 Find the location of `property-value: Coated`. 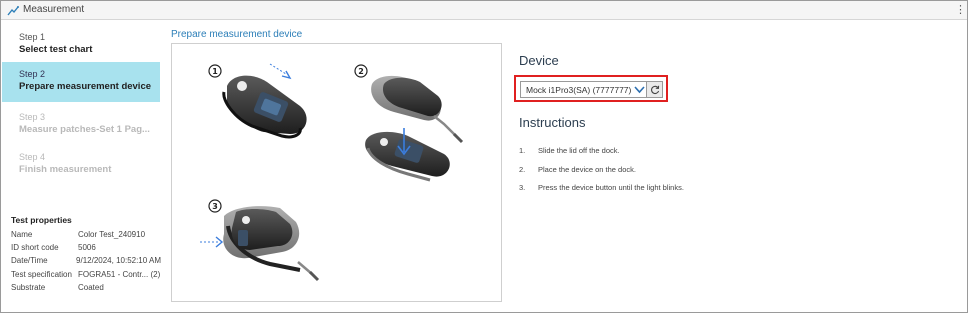

property-value: Coated is located at coordinates (91, 287).